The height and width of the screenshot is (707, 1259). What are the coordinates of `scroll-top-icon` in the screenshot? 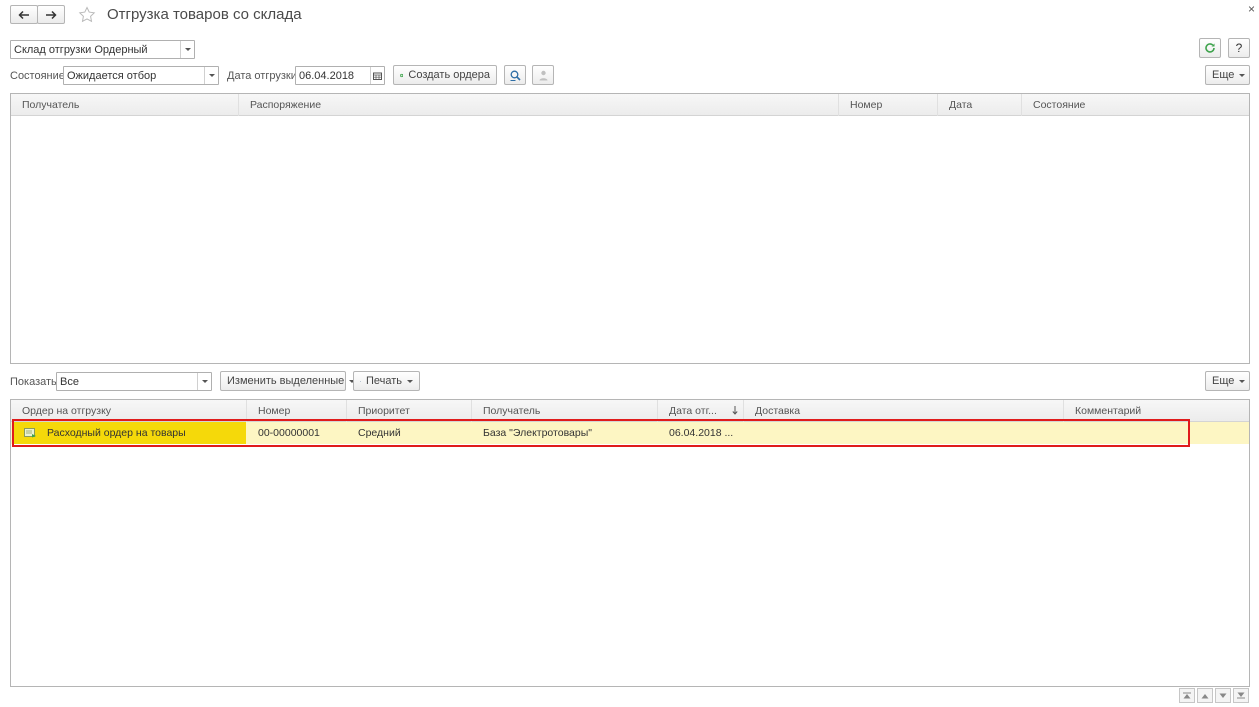 It's located at (1187, 695).